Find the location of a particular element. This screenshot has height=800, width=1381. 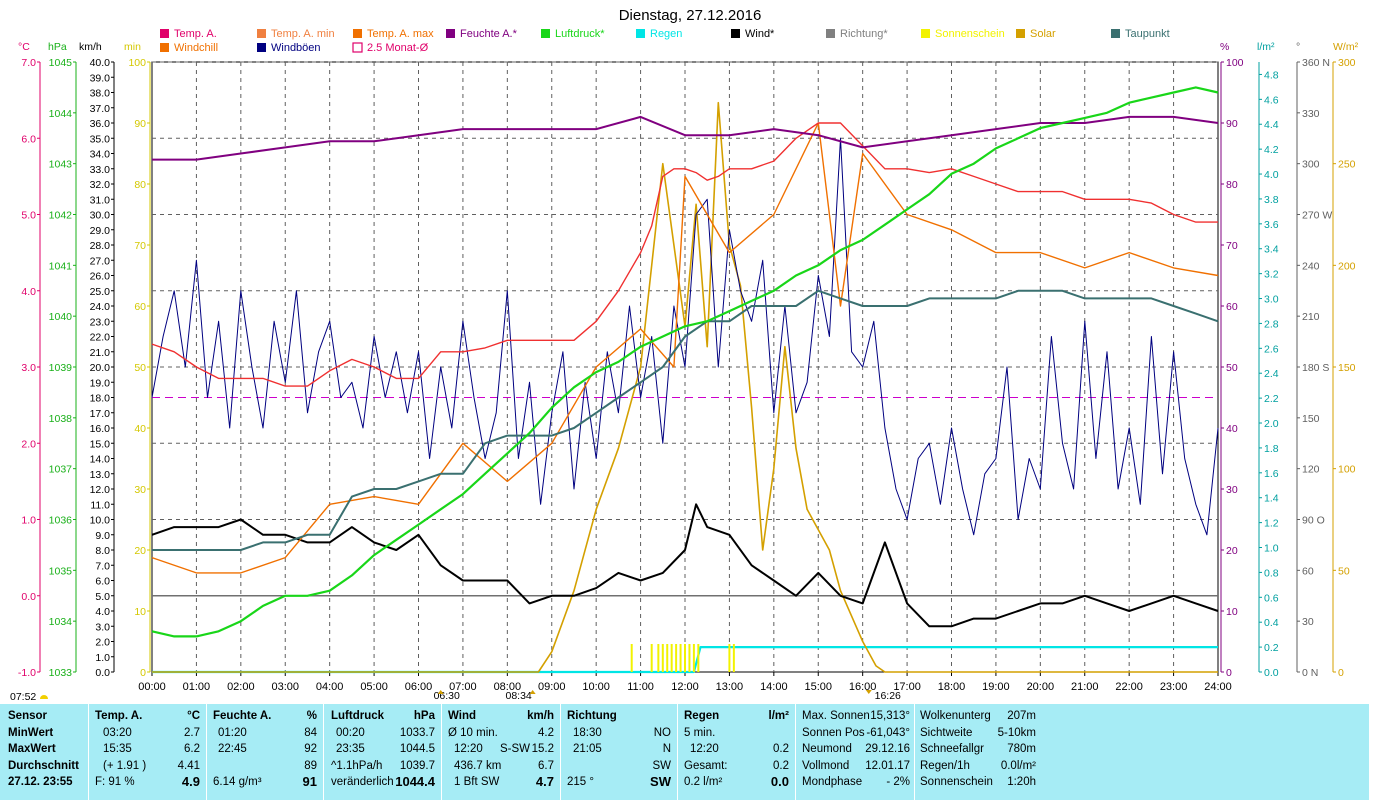

axis-tick-label-kmh: 5.0 is located at coordinates (102, 597).